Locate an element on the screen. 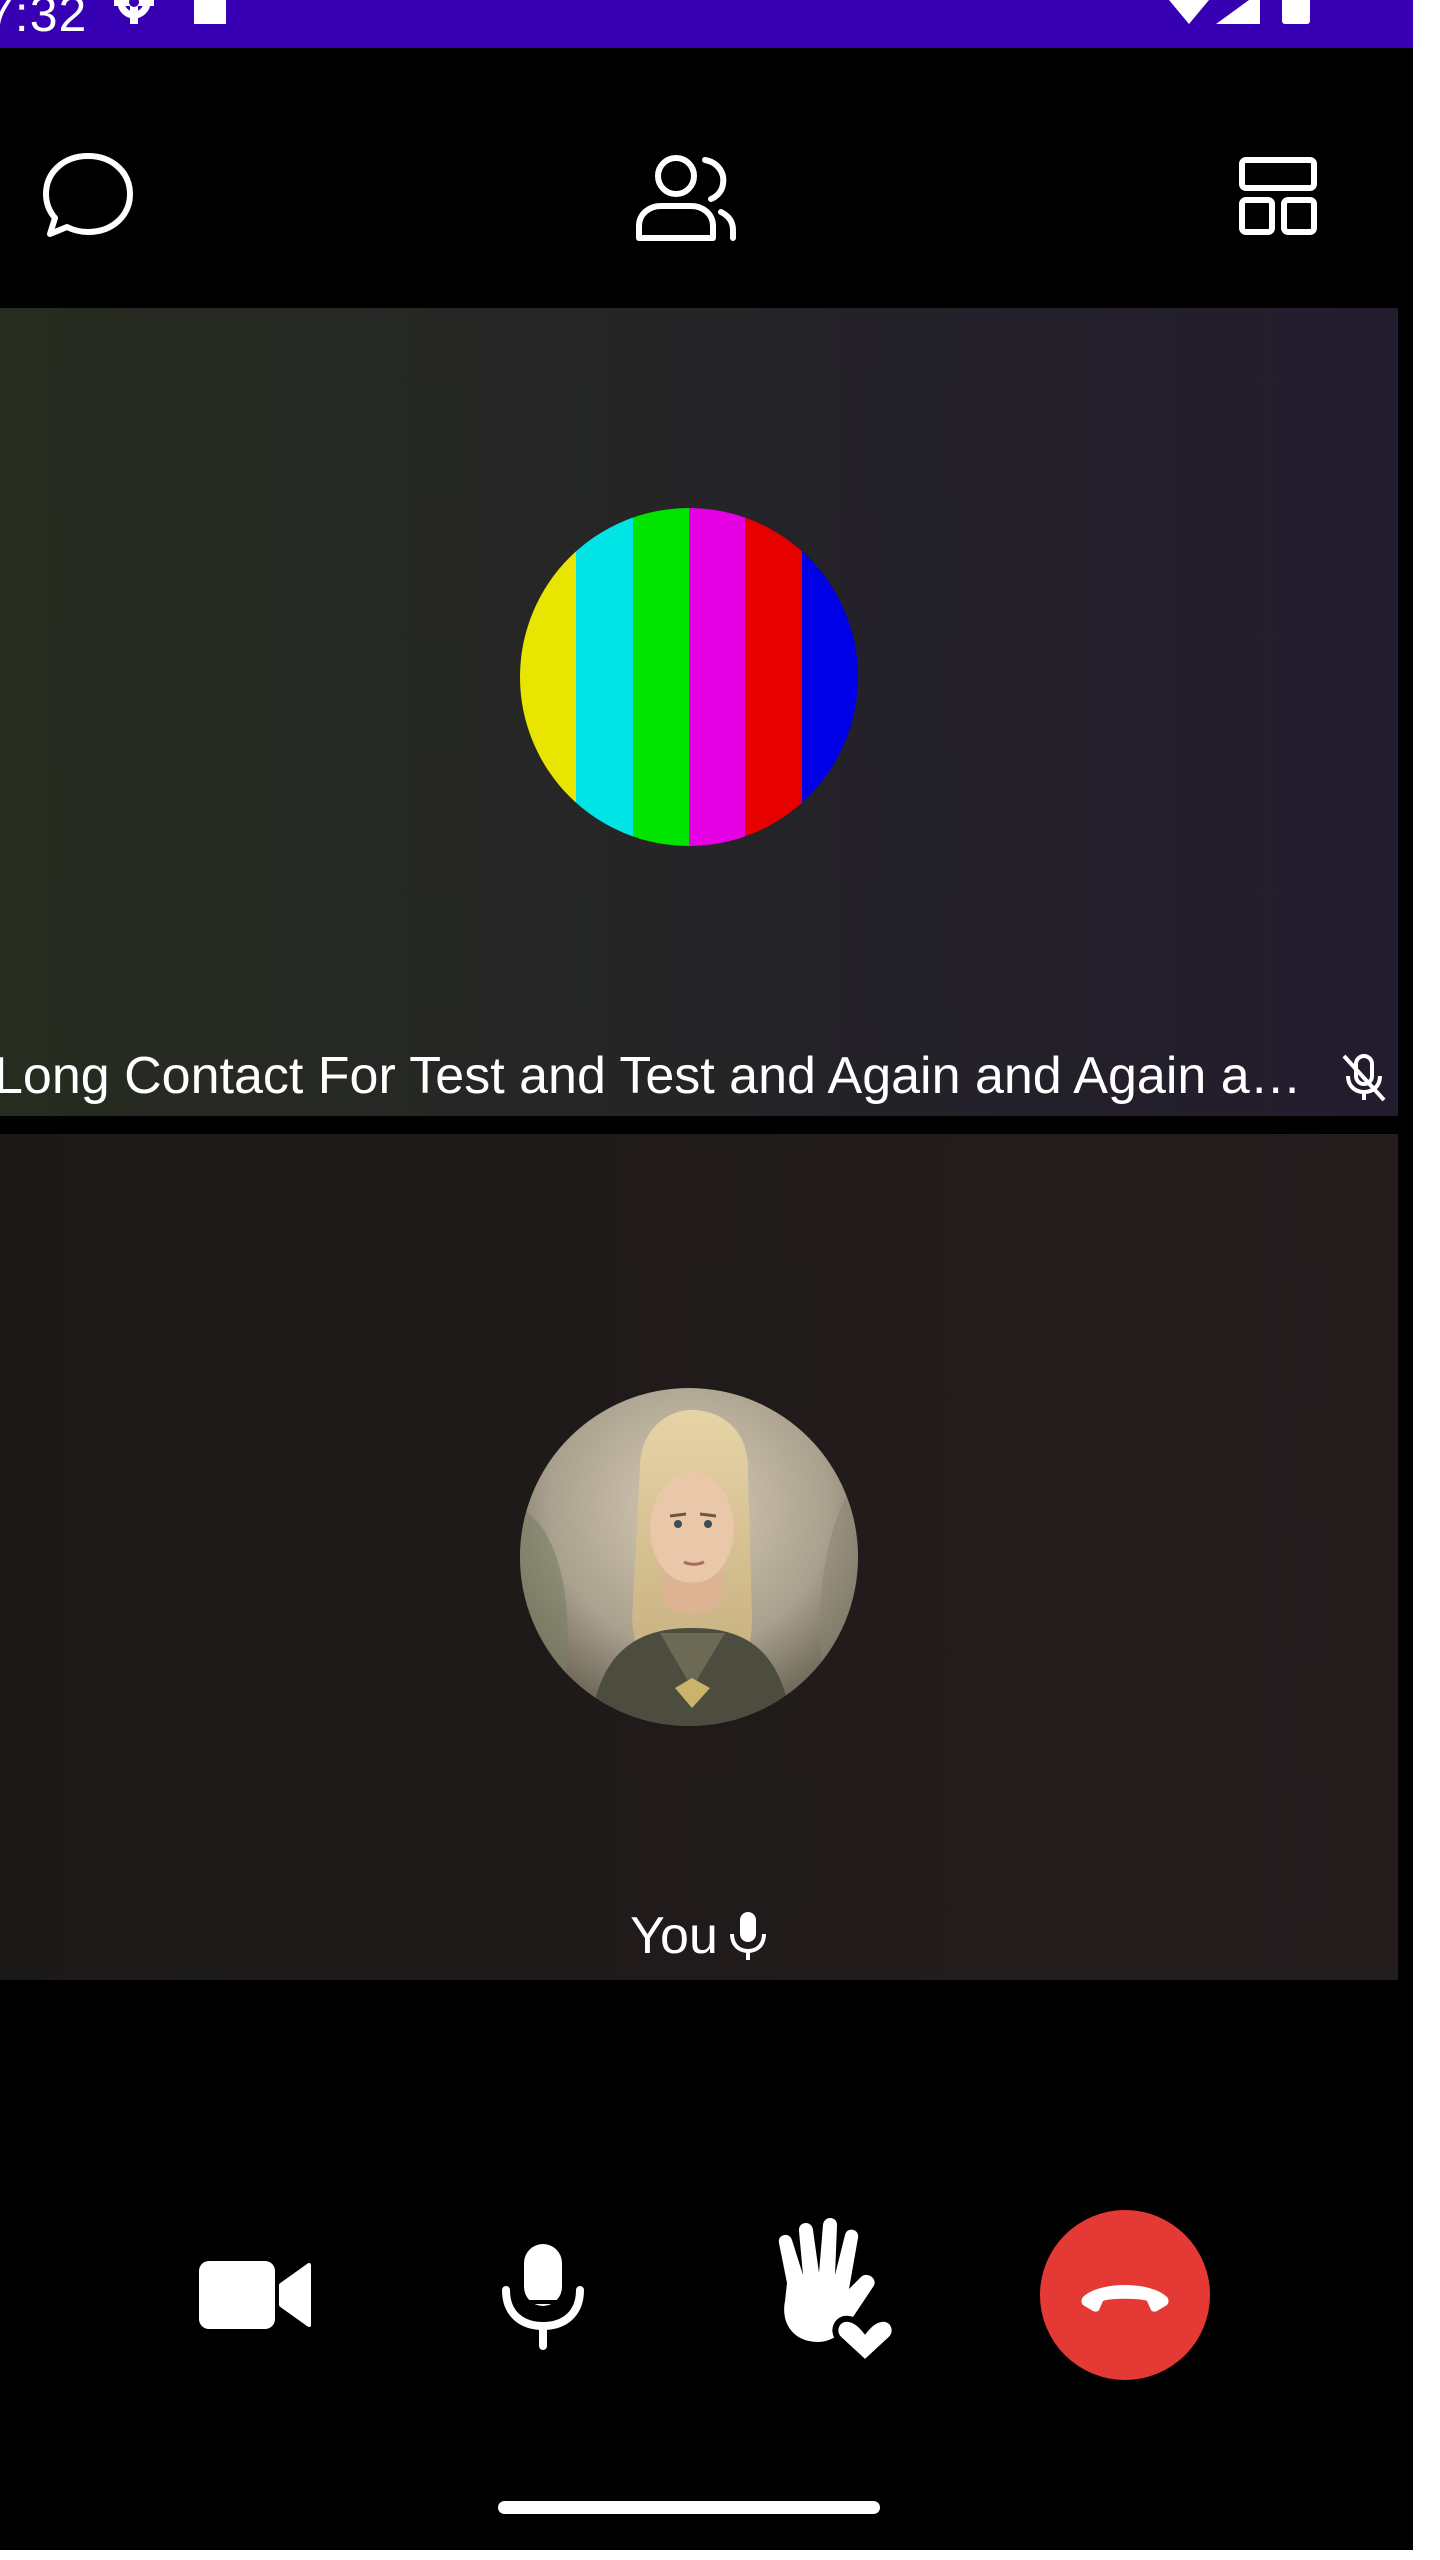 Image resolution: width=1440 pixels, height=2560 pixels. microphone-icon is located at coordinates (543, 2297).